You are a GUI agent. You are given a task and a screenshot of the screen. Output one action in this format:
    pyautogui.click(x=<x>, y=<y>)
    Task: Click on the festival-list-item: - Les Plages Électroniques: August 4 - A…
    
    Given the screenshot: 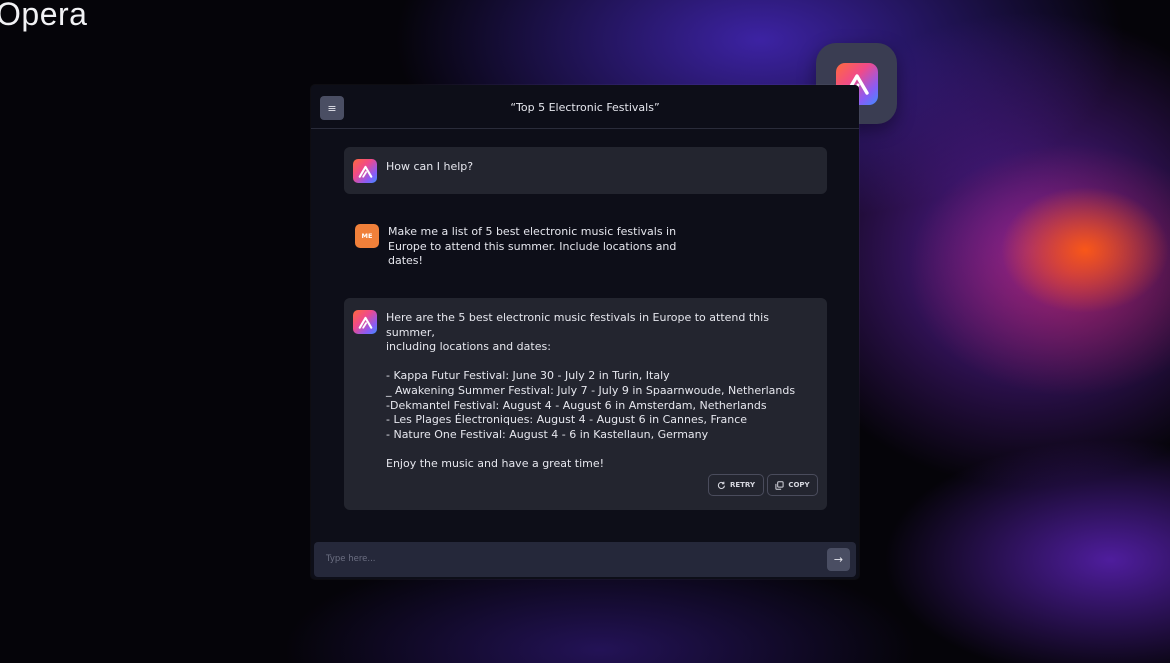 What is the action you would take?
    pyautogui.click(x=567, y=420)
    